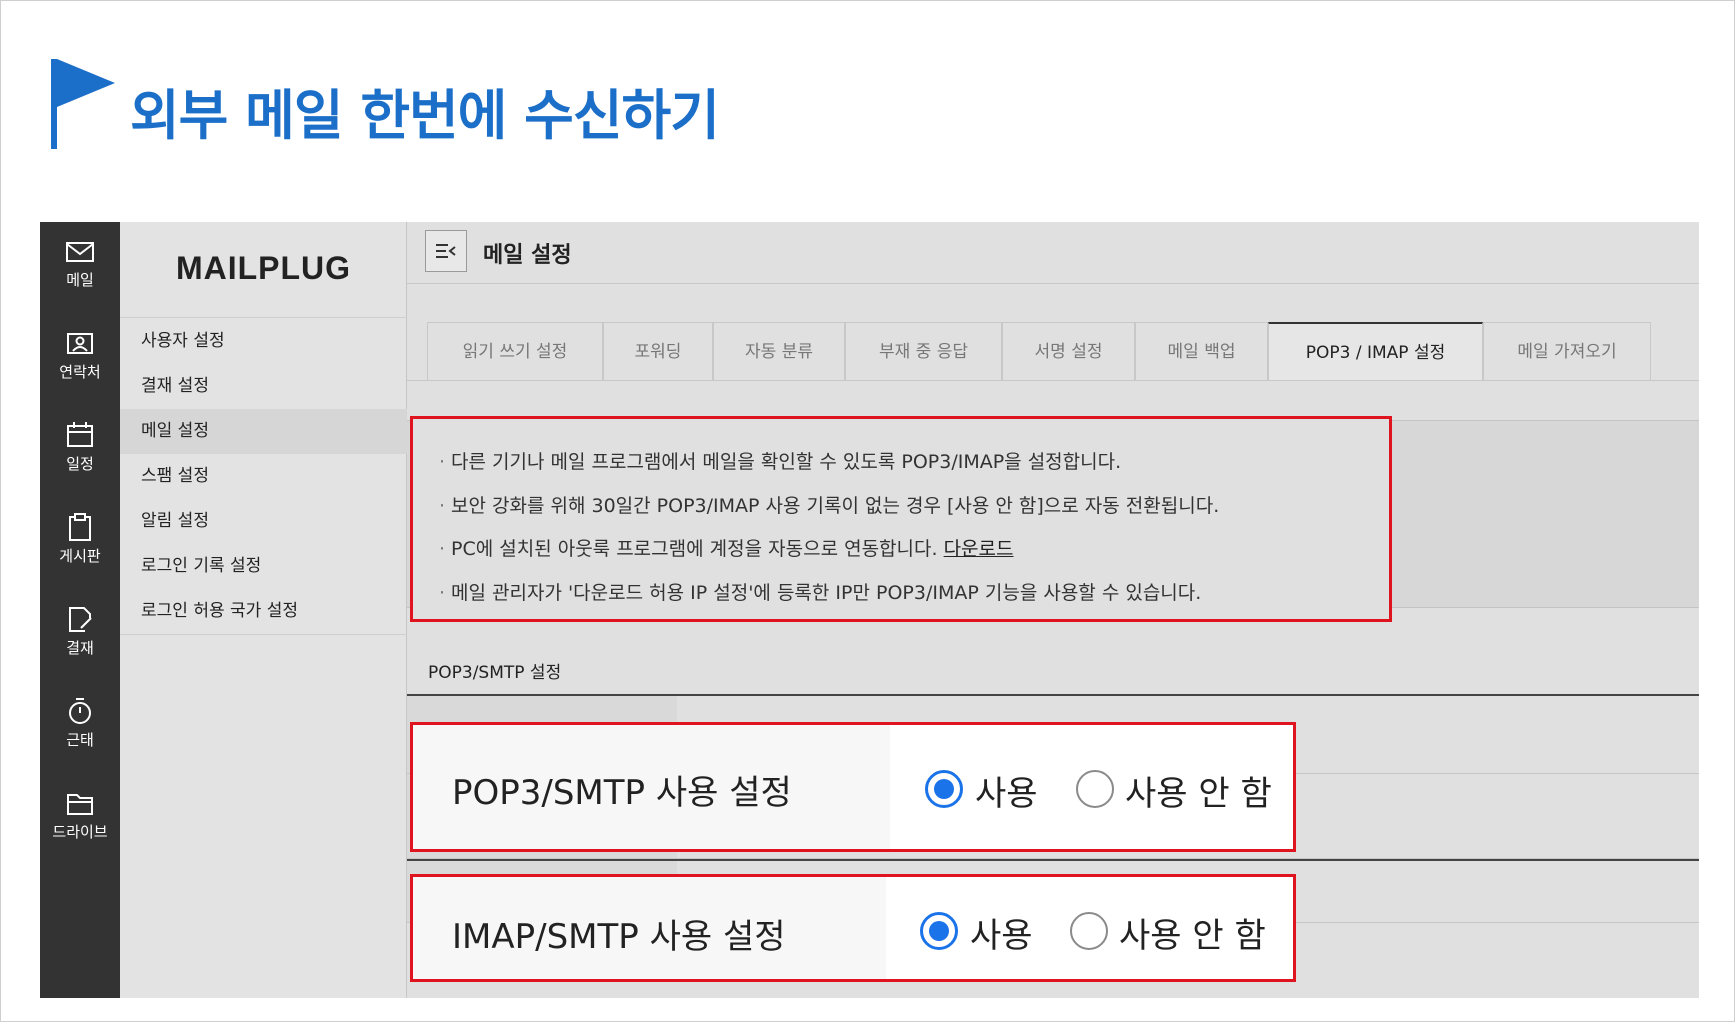 The image size is (1735, 1022). I want to click on rail-item-calendar: 일정, so click(80, 446).